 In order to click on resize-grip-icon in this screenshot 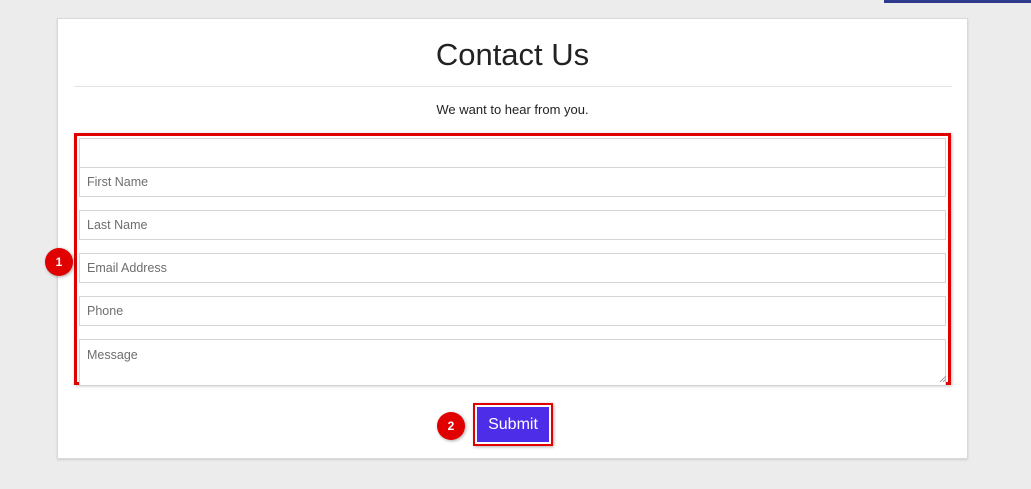, I will do `click(942, 378)`.